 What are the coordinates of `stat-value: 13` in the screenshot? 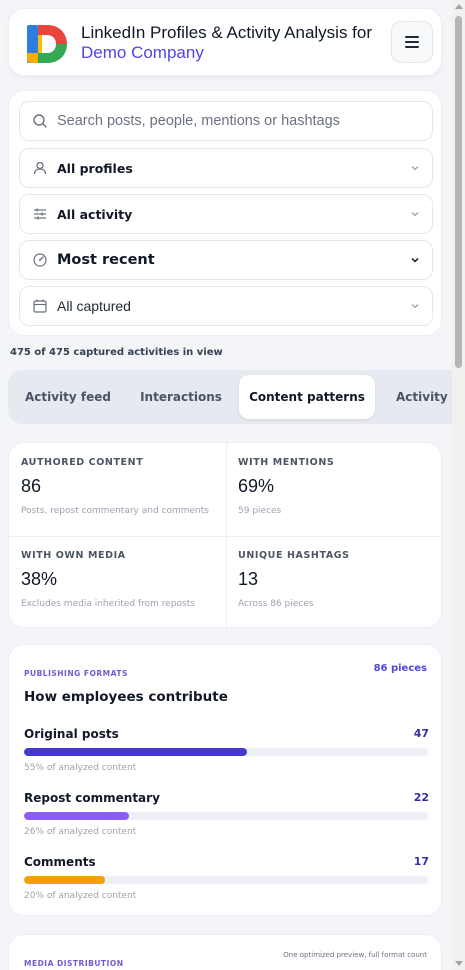 It's located at (248, 579).